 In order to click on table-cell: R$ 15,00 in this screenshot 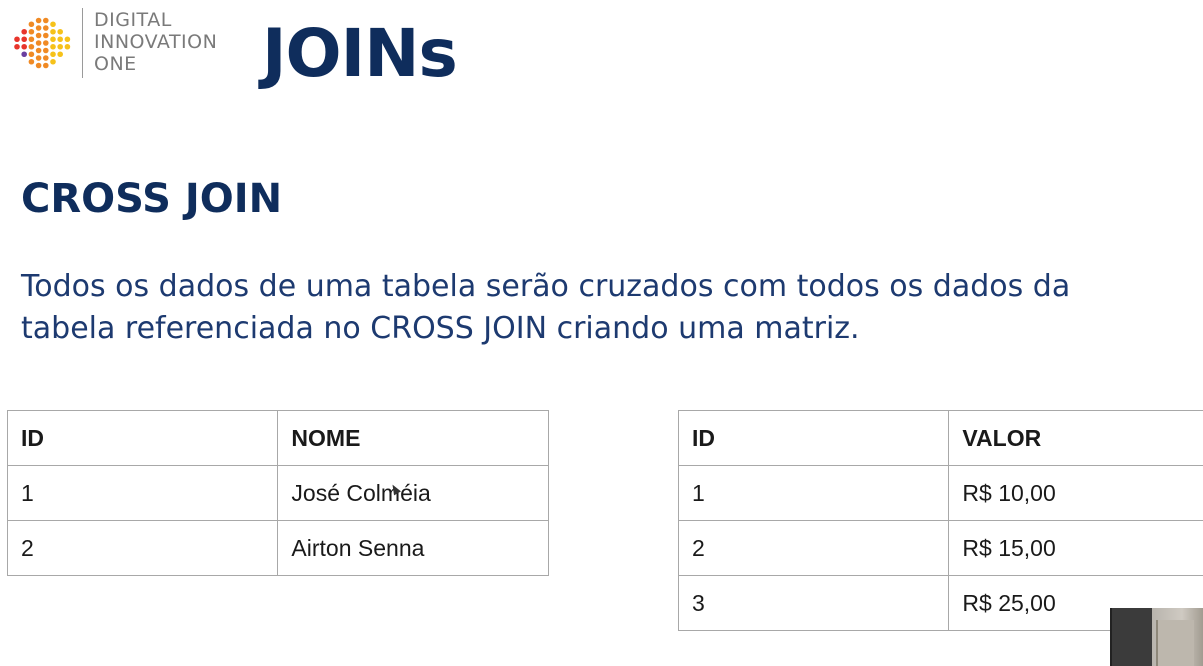, I will do `click(1075, 548)`.